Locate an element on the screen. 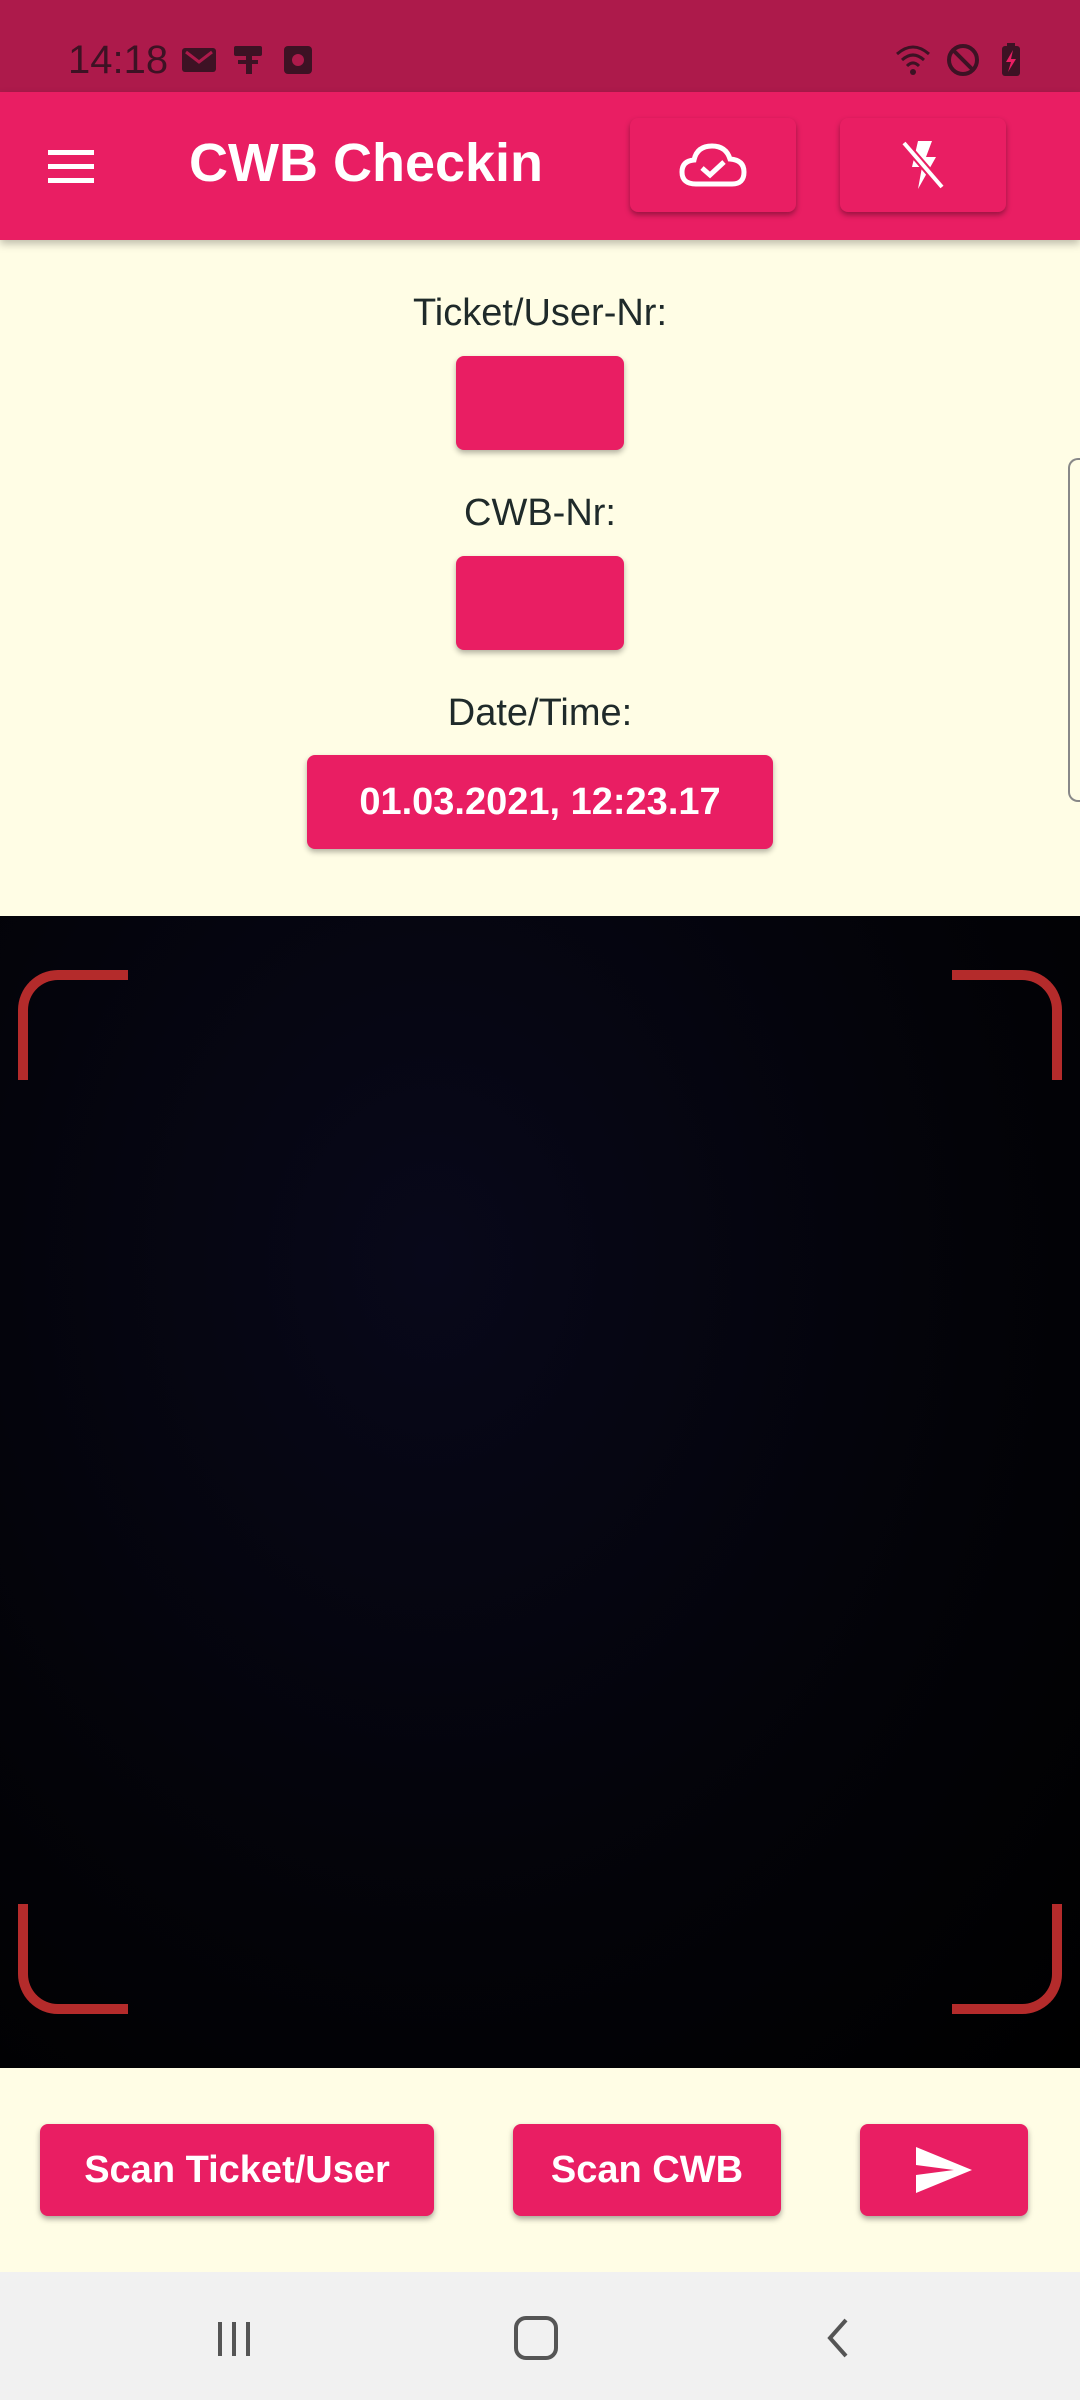 The image size is (1080, 2400). status-bar: 14:18 is located at coordinates (540, 46).